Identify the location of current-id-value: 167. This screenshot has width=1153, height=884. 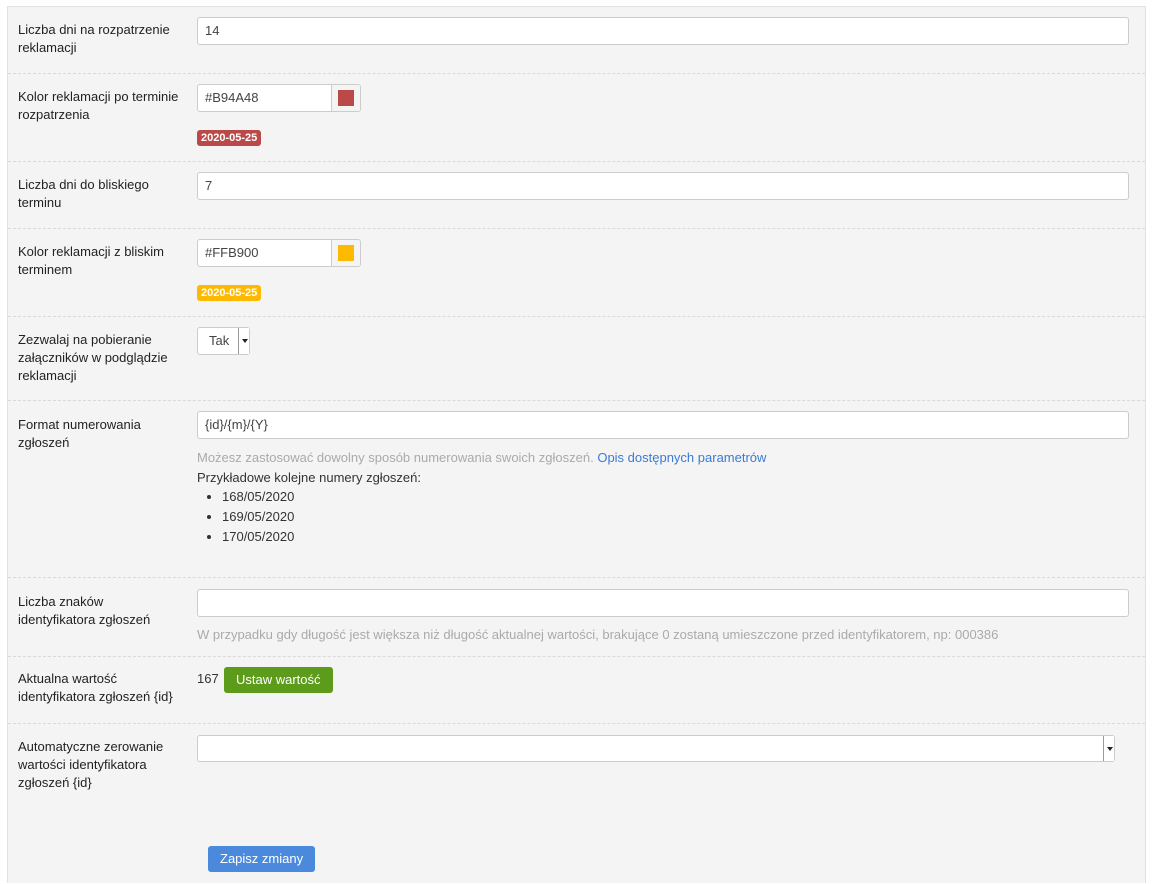
(208, 678).